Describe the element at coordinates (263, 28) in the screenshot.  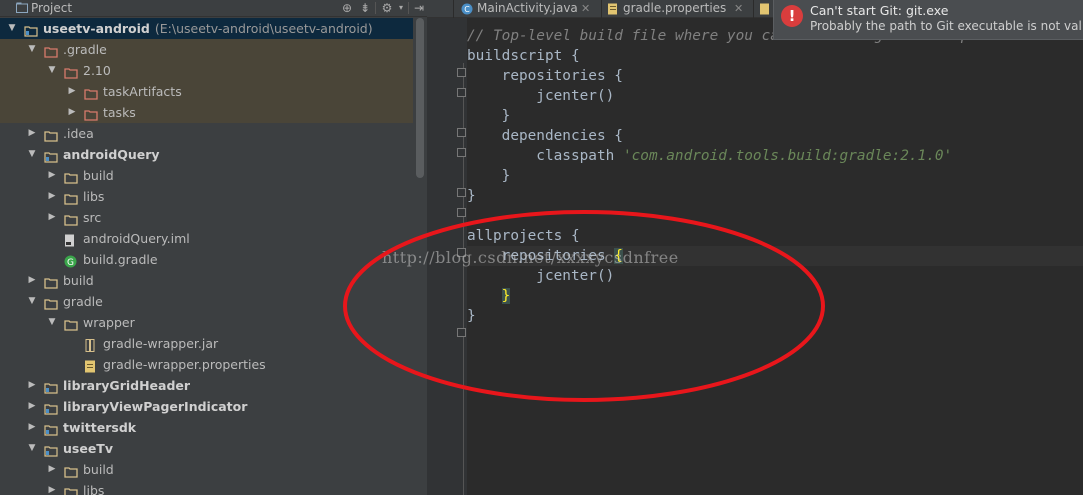
I see `project-path: (E:\useetv-android\useetv-android)` at that location.